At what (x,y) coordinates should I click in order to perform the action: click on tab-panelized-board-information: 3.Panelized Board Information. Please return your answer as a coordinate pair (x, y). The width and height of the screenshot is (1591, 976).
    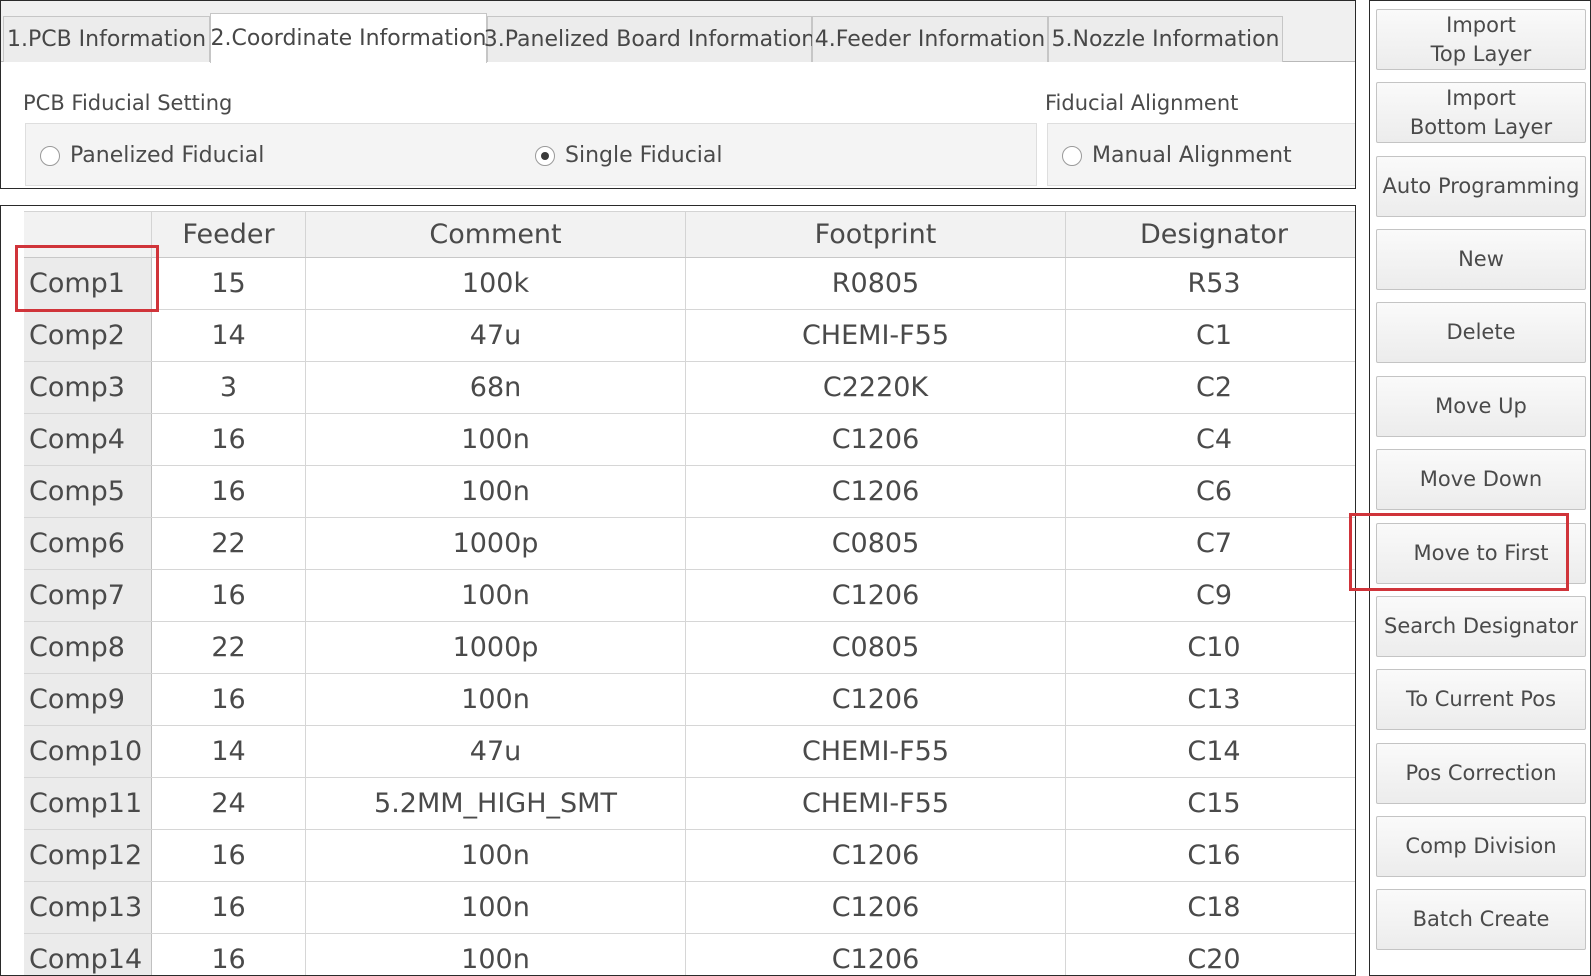
    Looking at the image, I should click on (649, 39).